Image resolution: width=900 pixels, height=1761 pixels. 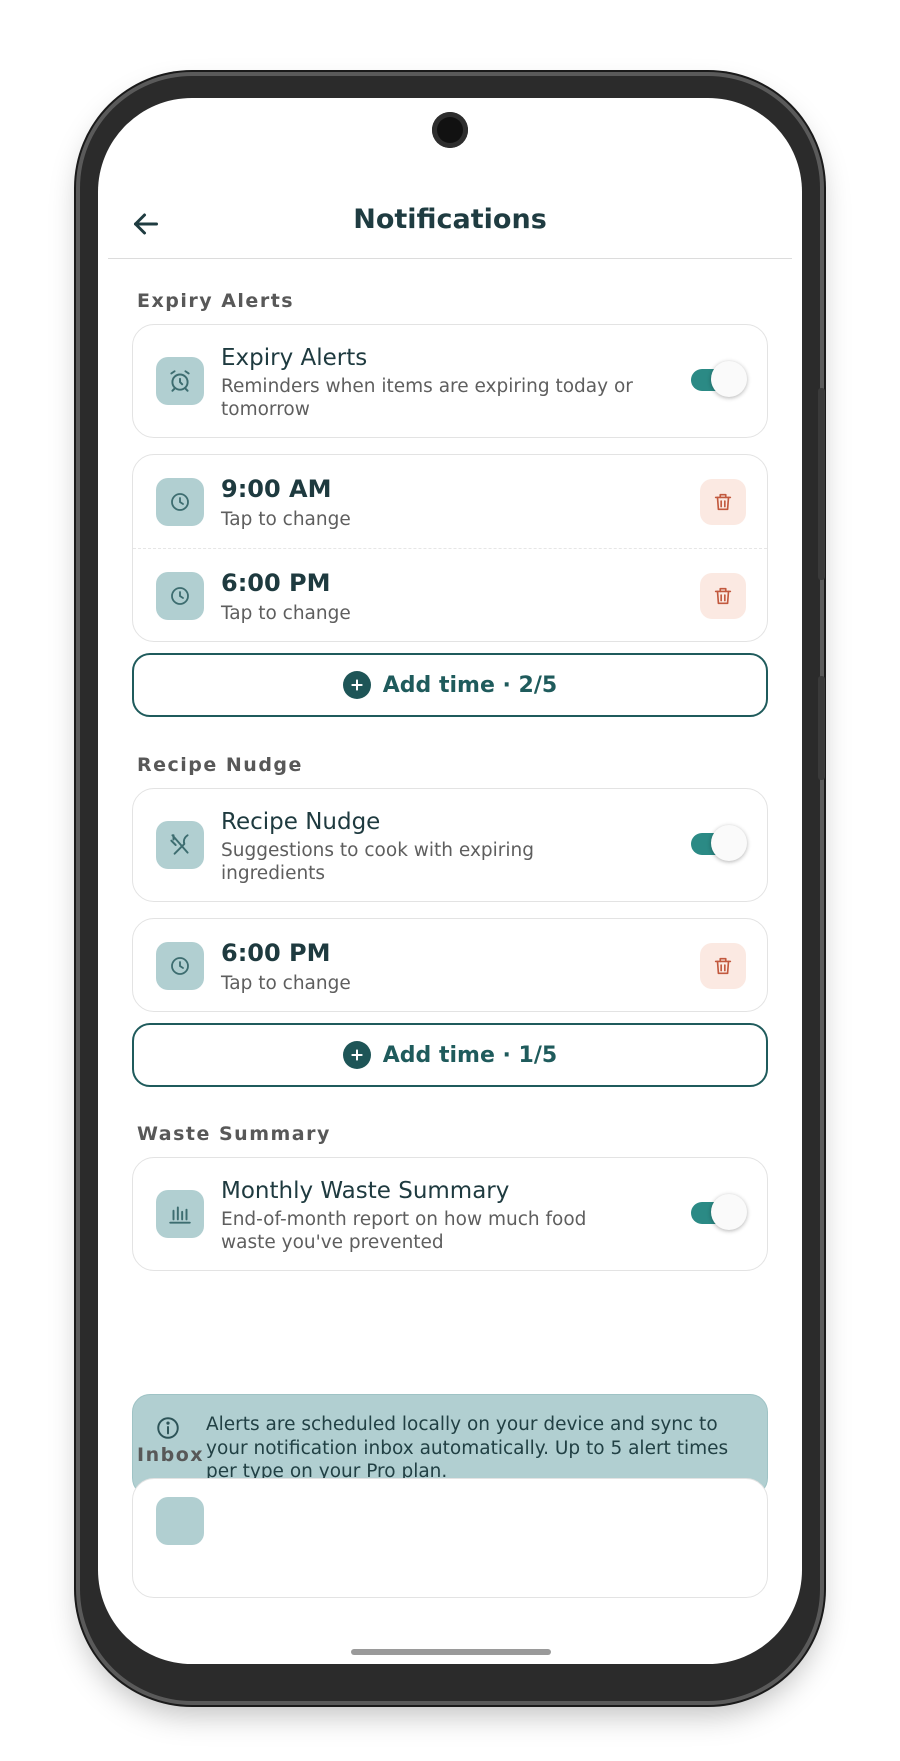 I want to click on add-time-label: Add time · 1/5, so click(x=470, y=1055).